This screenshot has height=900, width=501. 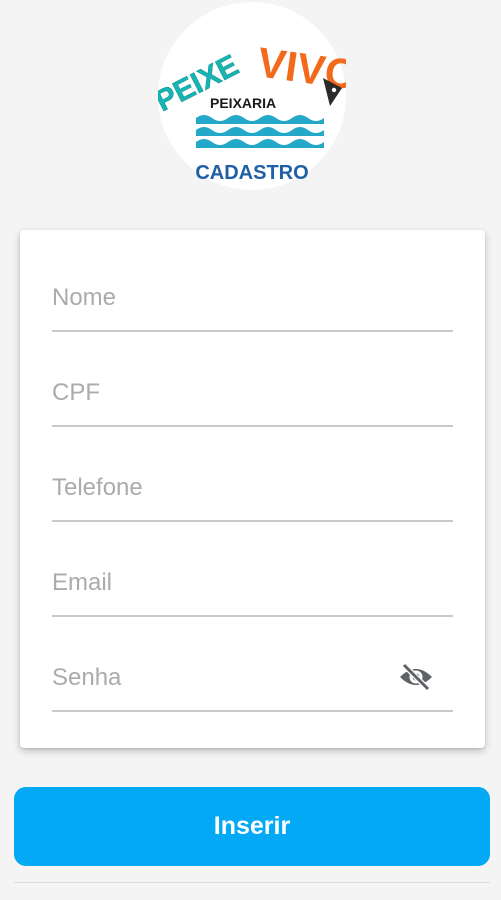 What do you see at coordinates (222, 393) in the screenshot?
I see `cpf-input` at bounding box center [222, 393].